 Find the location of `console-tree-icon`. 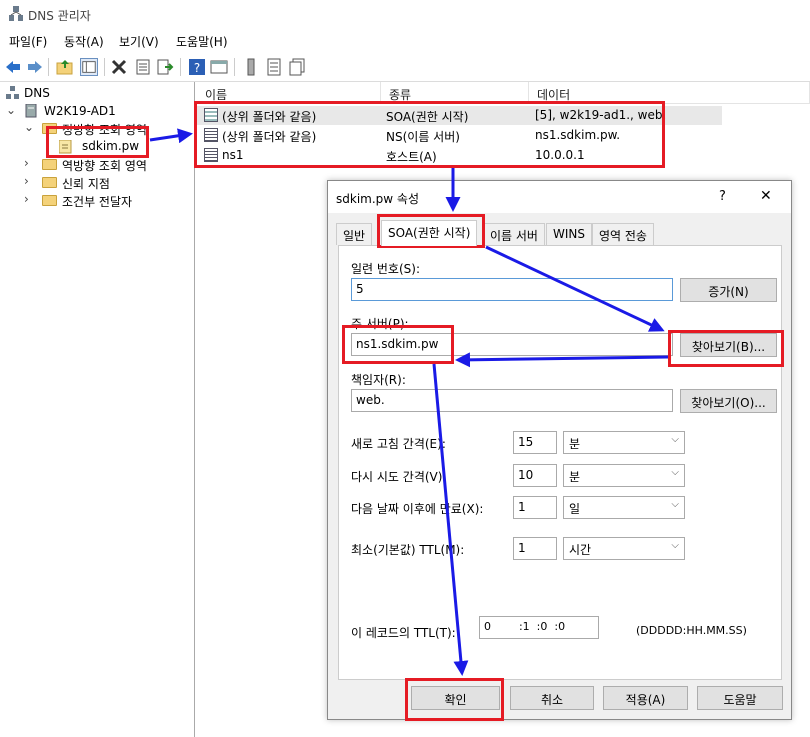

console-tree-icon is located at coordinates (89, 67).